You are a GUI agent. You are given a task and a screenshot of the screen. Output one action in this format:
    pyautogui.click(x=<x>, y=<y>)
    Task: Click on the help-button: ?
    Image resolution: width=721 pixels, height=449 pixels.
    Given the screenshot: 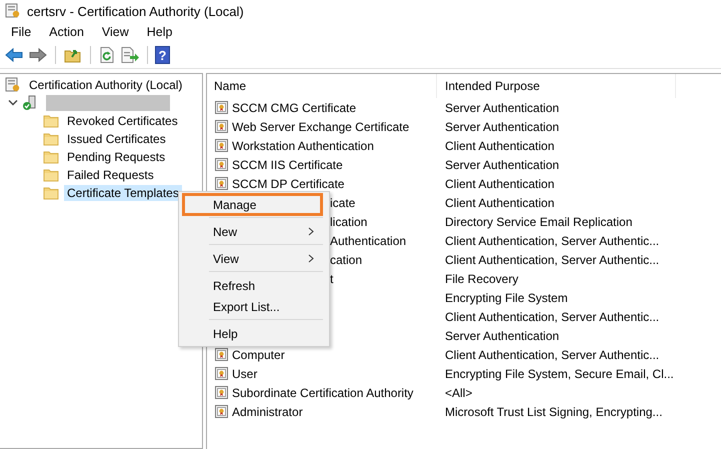 What is the action you would take?
    pyautogui.click(x=162, y=55)
    